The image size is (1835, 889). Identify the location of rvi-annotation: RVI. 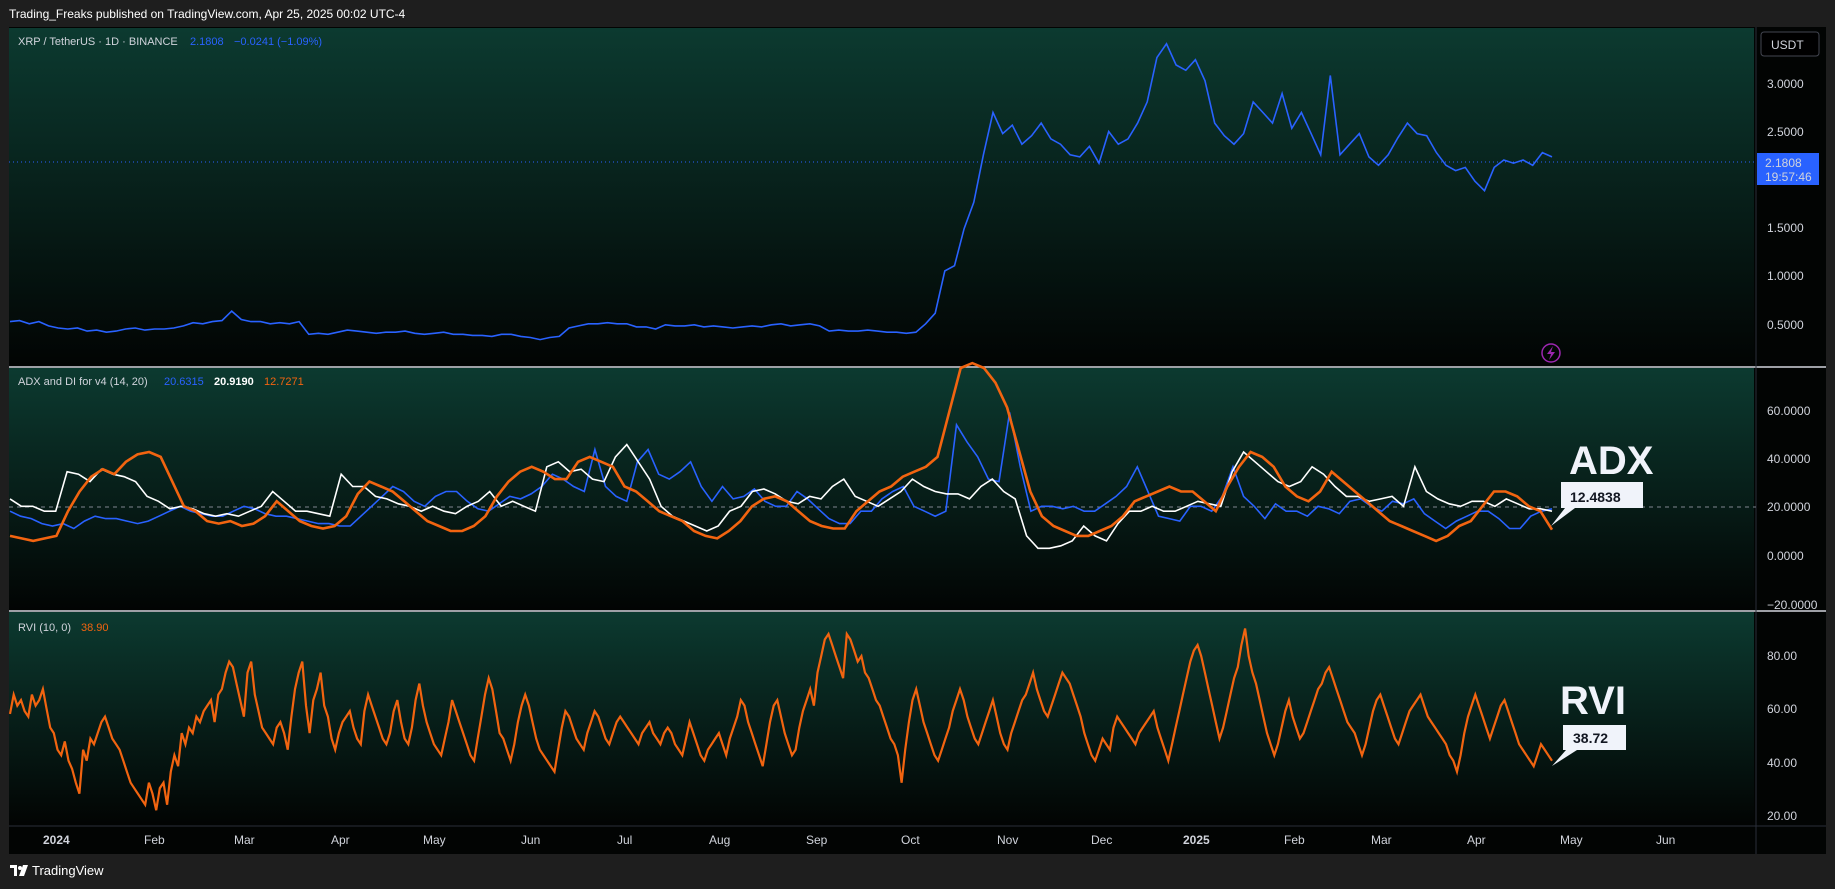
(1593, 701).